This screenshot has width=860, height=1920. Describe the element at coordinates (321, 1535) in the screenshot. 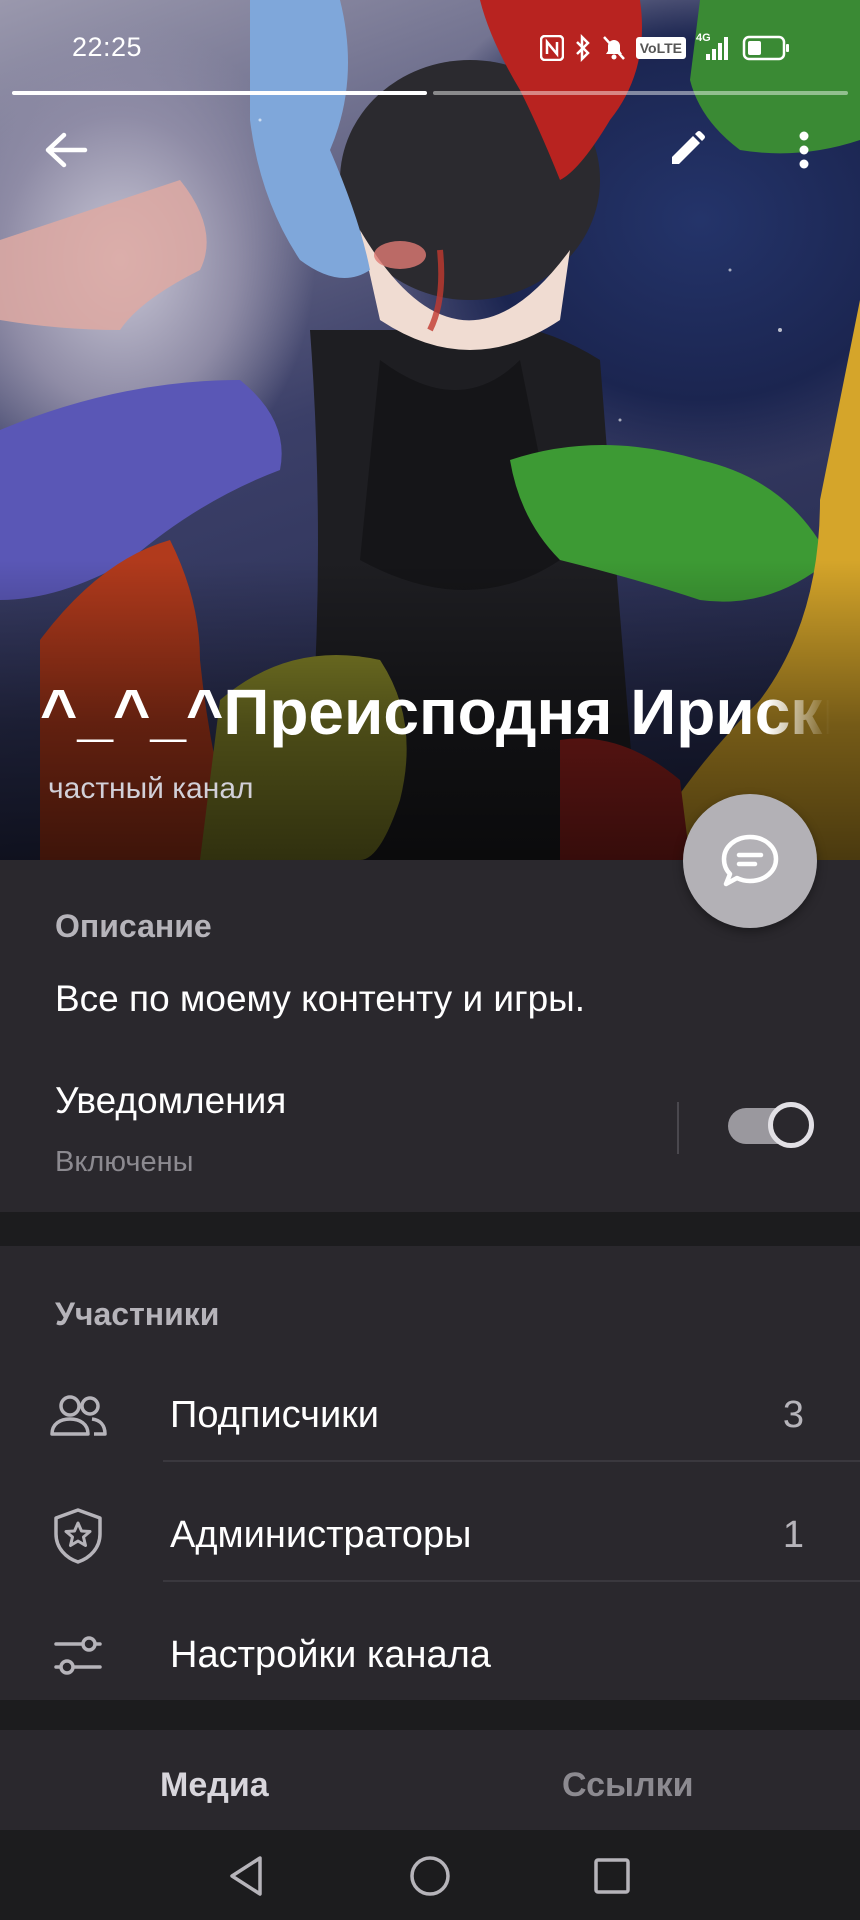

I see `administrators-label: Администраторы` at that location.